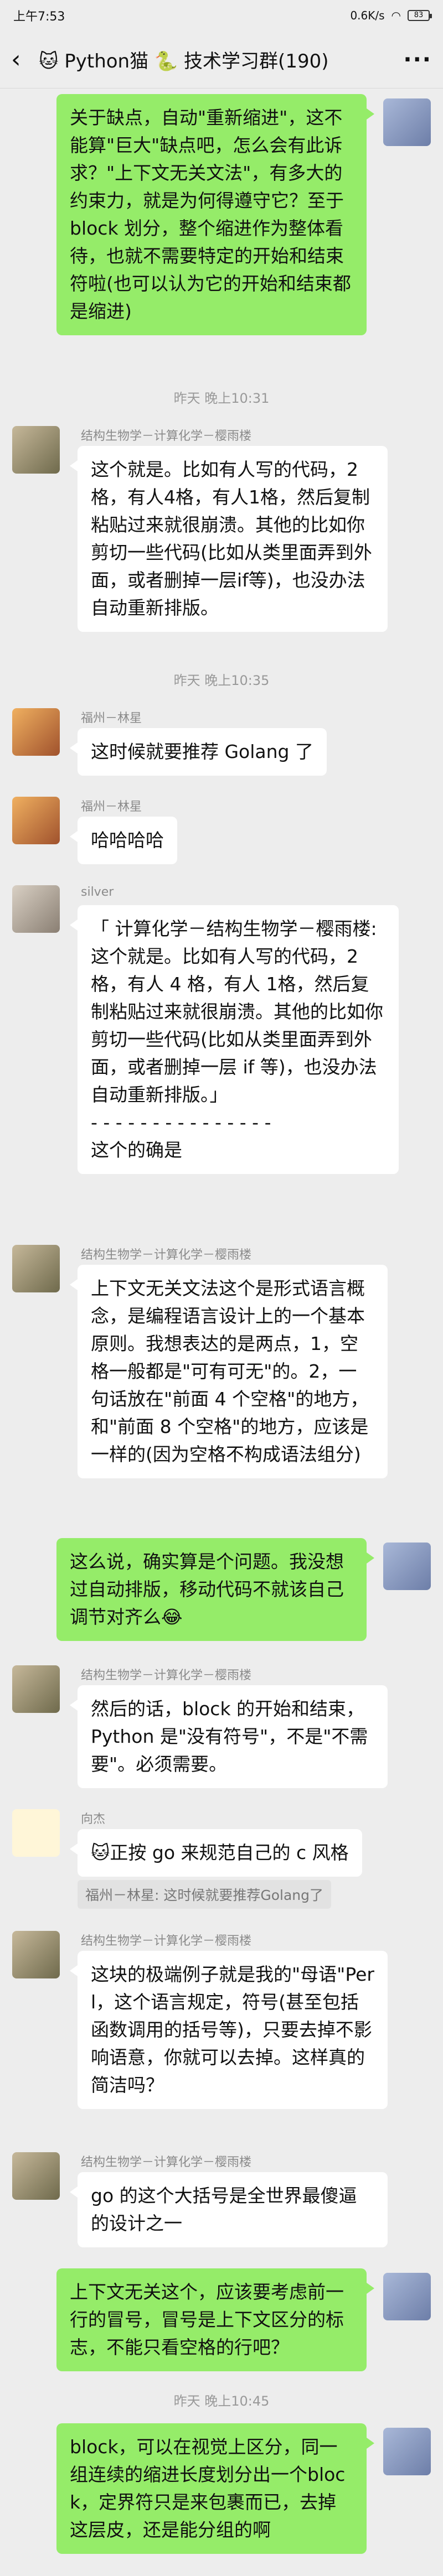 The height and width of the screenshot is (2576, 443). Describe the element at coordinates (216, 1853) in the screenshot. I see `message-bubble: 🐱正按 go 来规范自己的 c 风格` at that location.